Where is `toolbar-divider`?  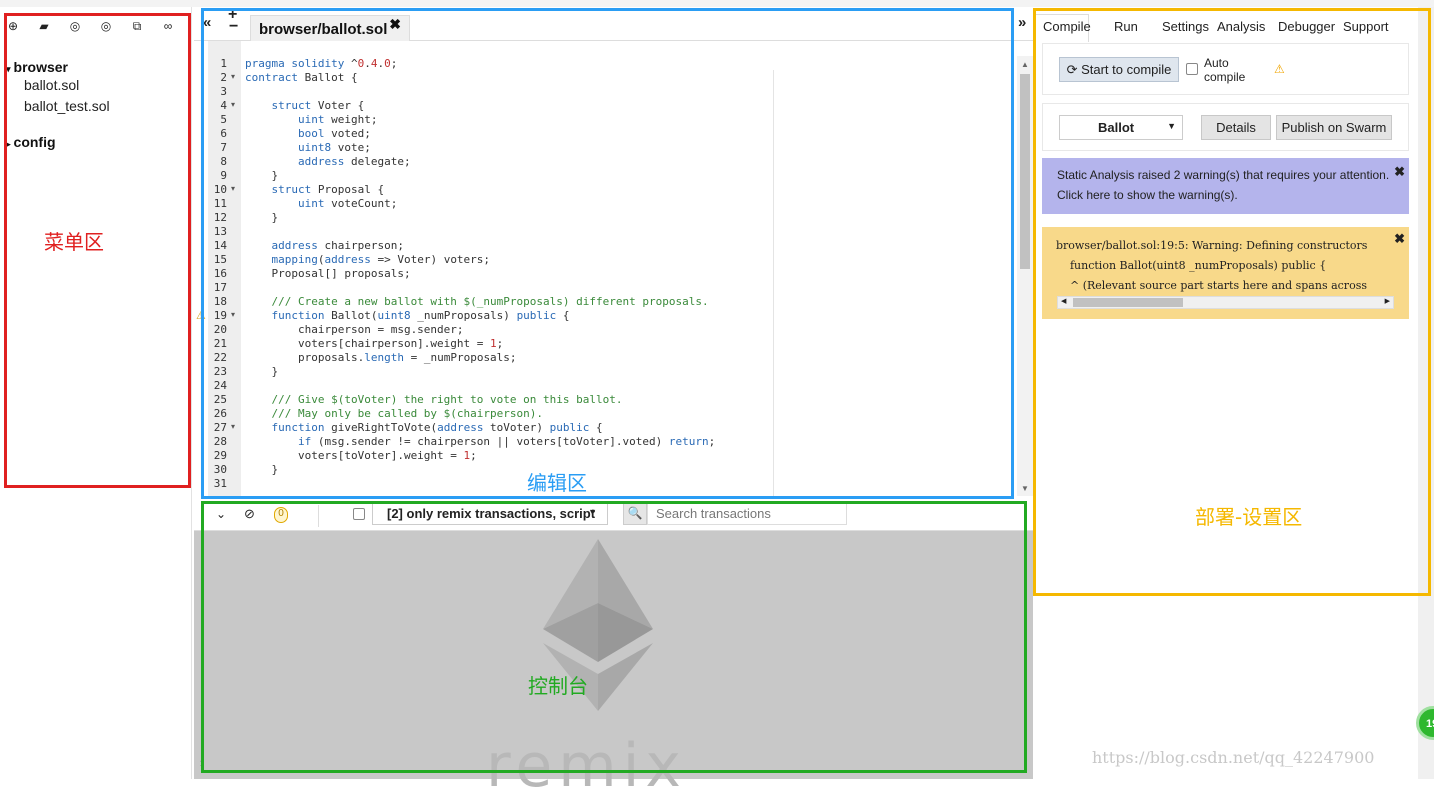
toolbar-divider is located at coordinates (318, 516).